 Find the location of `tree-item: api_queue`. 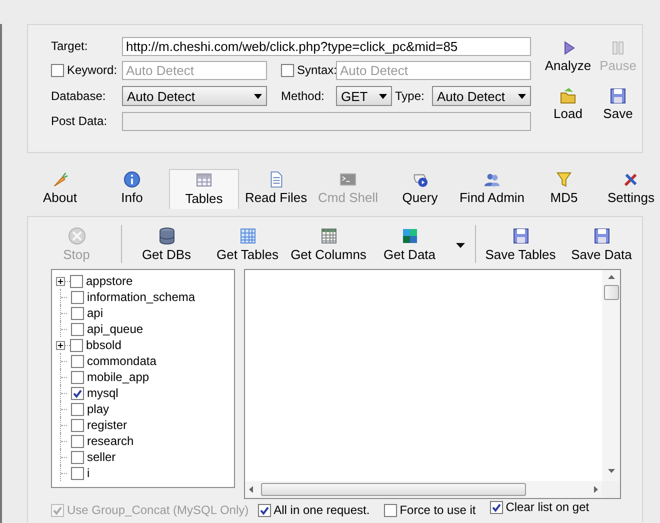

tree-item: api_queue is located at coordinates (115, 329).